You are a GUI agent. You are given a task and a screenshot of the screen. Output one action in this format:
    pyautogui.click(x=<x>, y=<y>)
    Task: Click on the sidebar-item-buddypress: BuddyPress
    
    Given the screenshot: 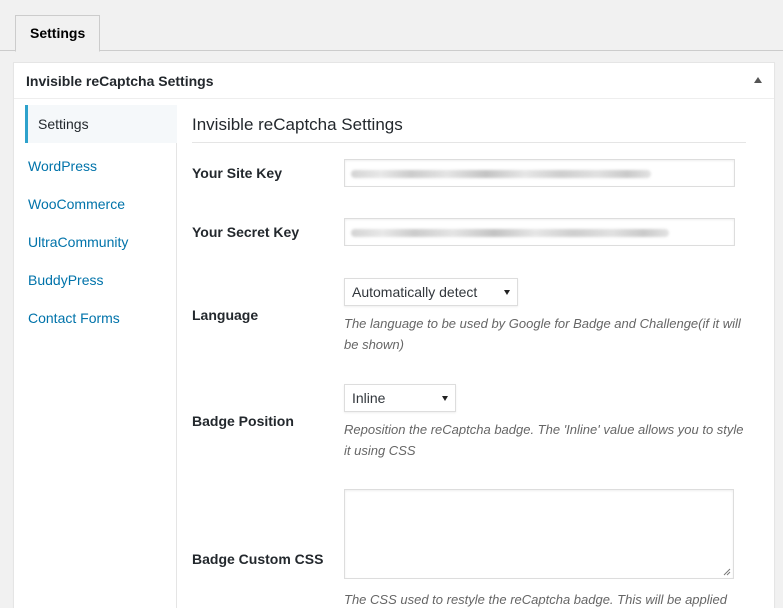 What is the action you would take?
    pyautogui.click(x=101, y=280)
    